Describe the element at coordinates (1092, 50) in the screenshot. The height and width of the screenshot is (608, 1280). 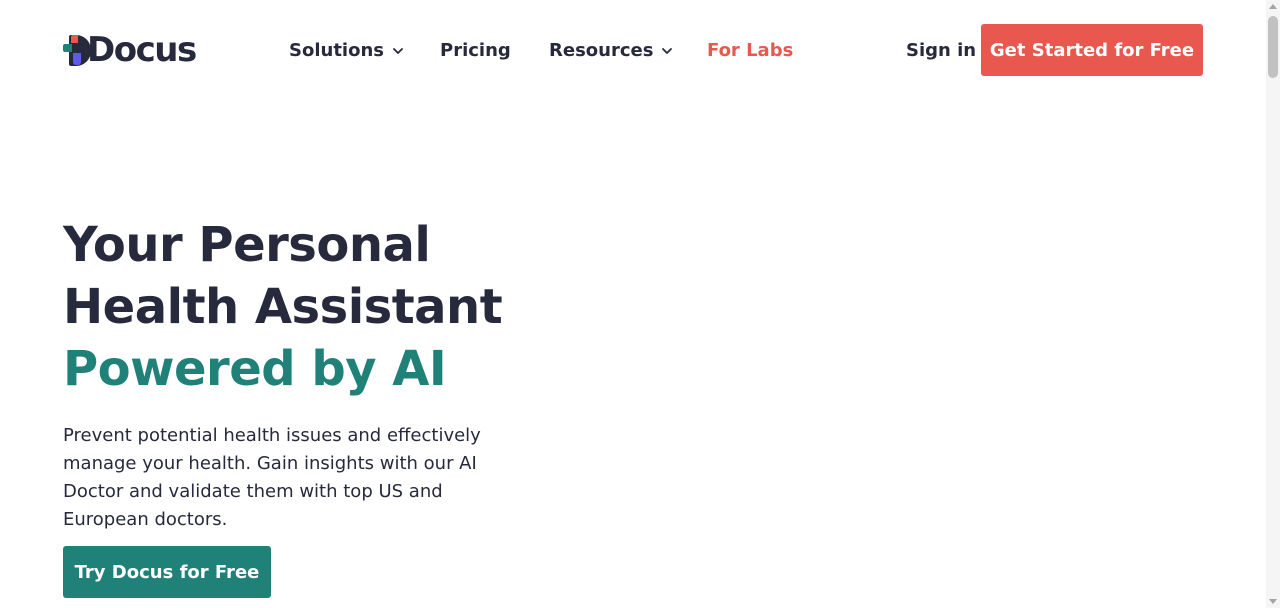
I see `get-started-button: Get Started for Free` at that location.